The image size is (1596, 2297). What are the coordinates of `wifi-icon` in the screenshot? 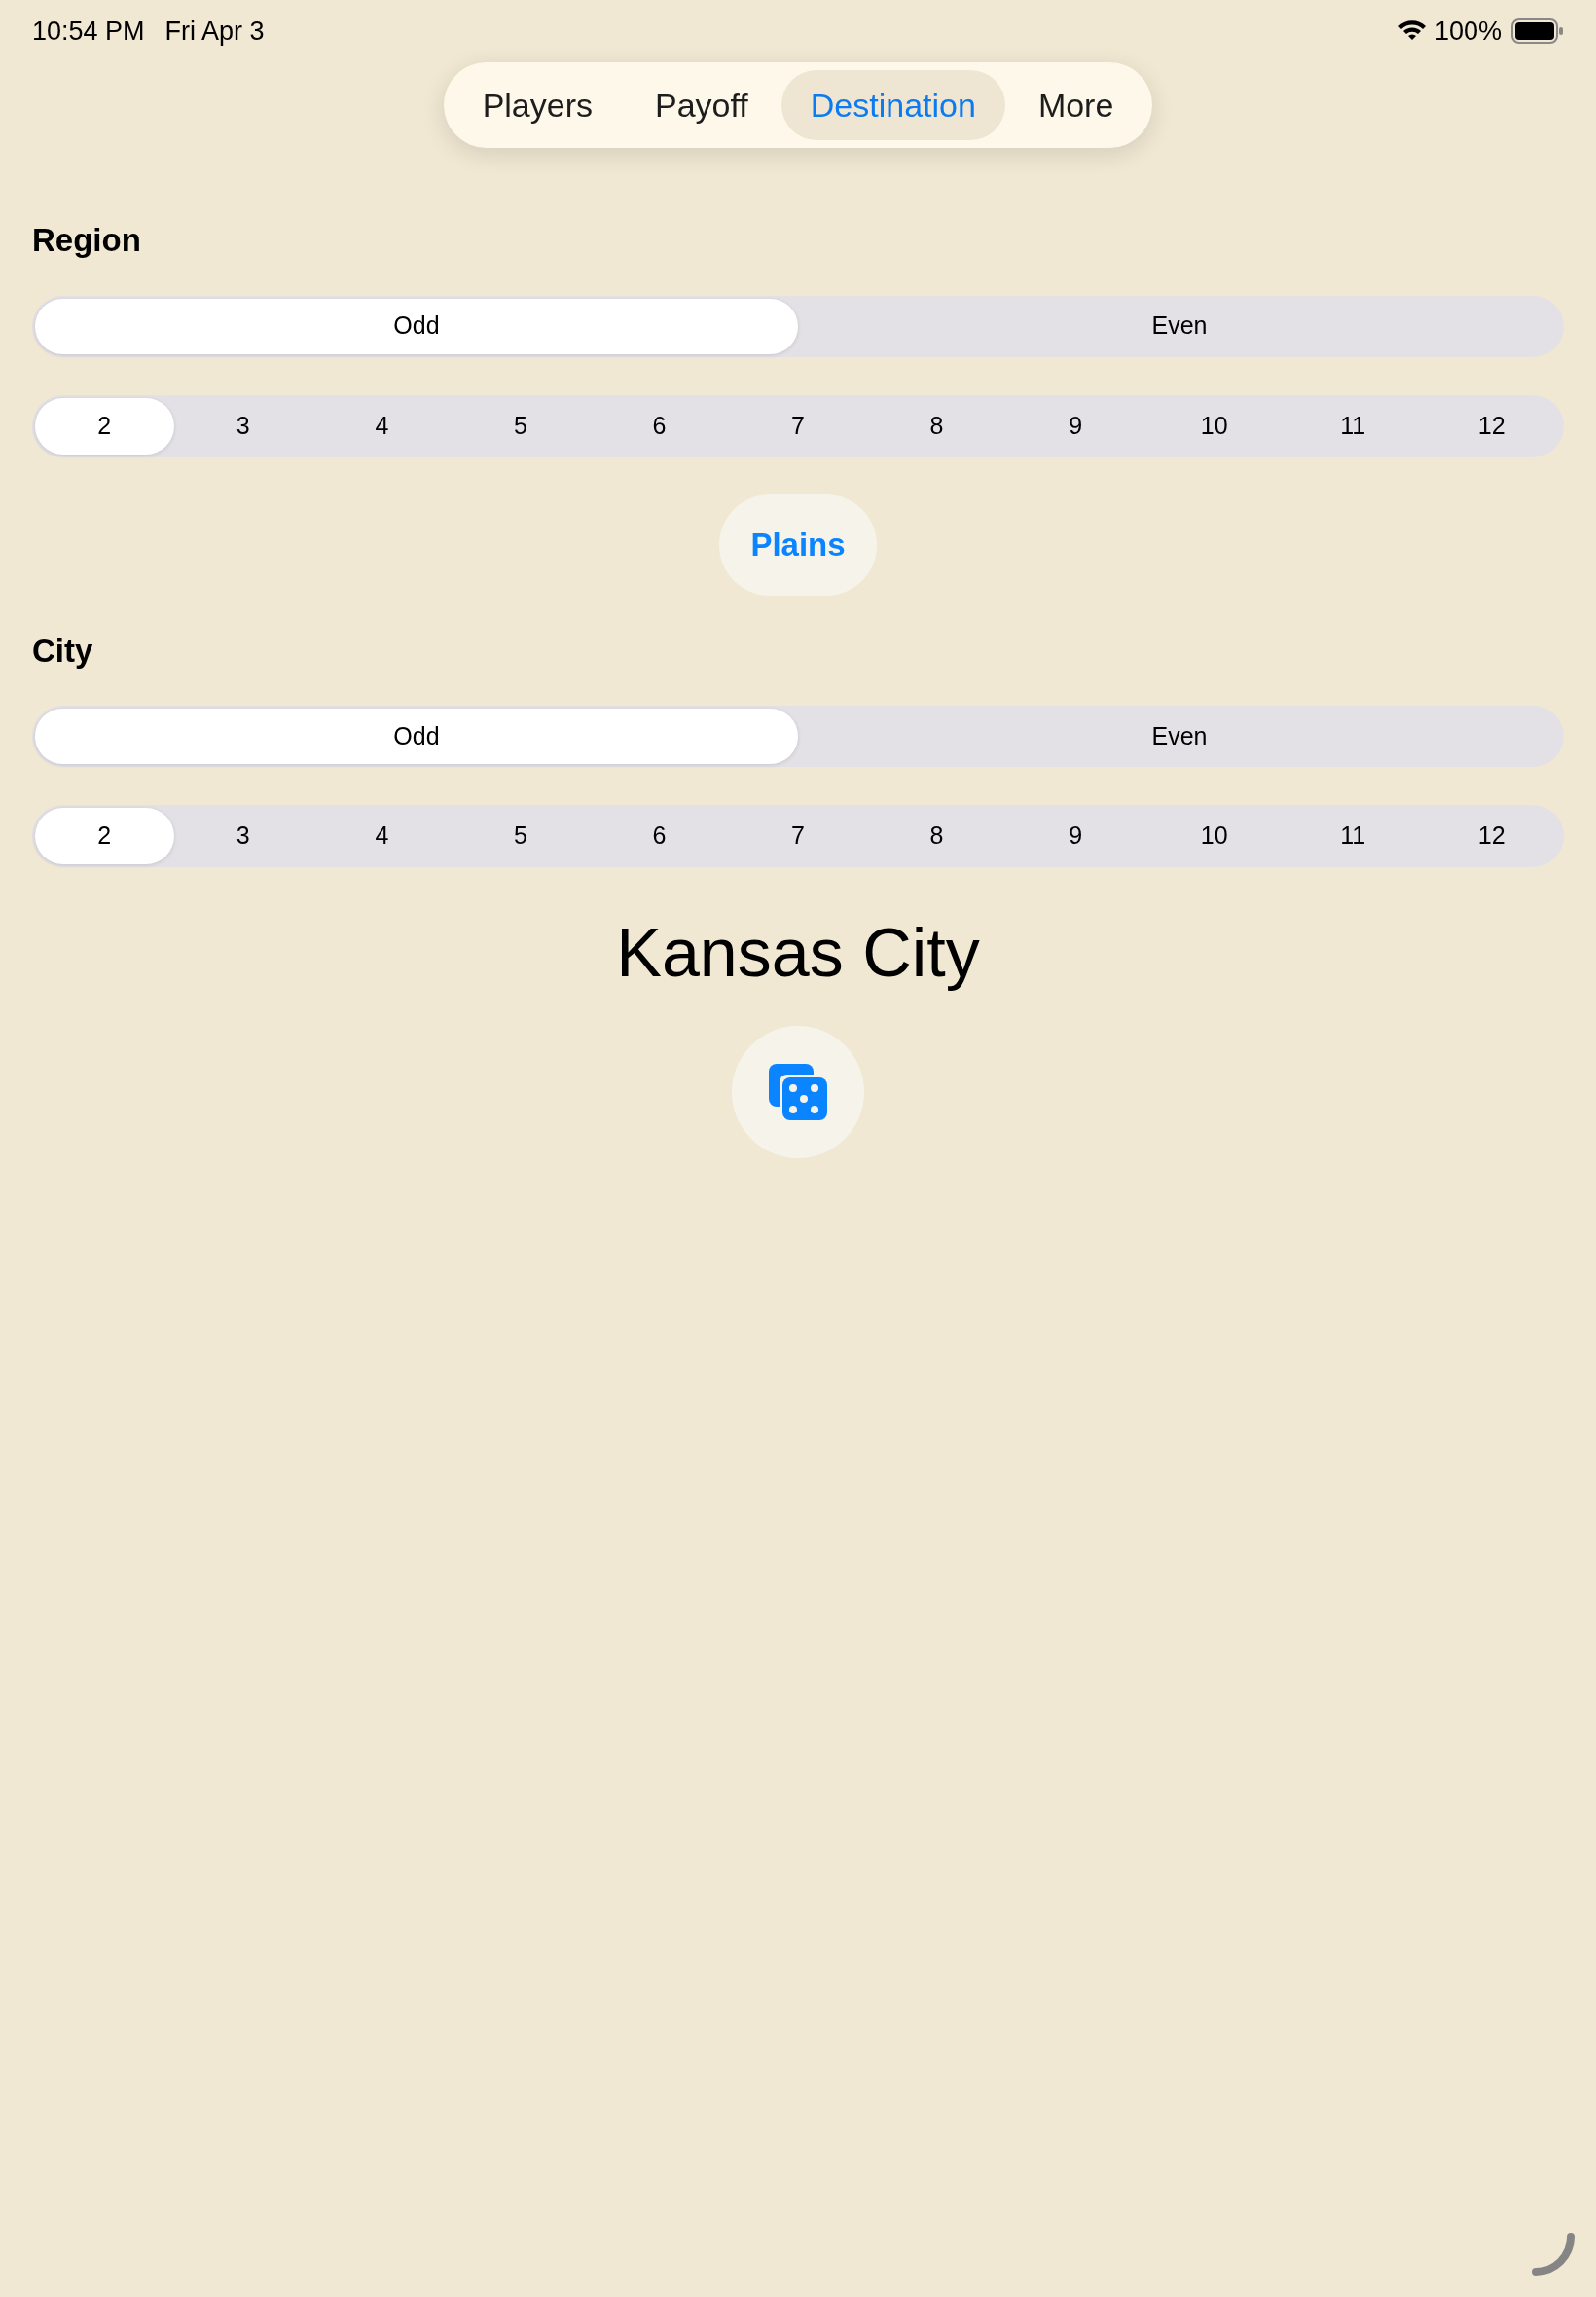 It's located at (1411, 31).